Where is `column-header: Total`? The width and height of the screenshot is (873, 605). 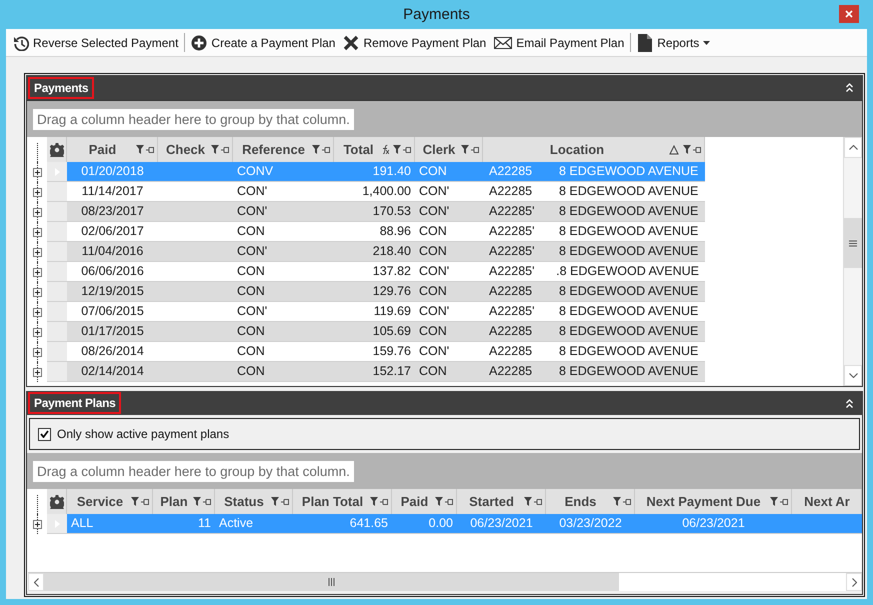 column-header: Total is located at coordinates (374, 149).